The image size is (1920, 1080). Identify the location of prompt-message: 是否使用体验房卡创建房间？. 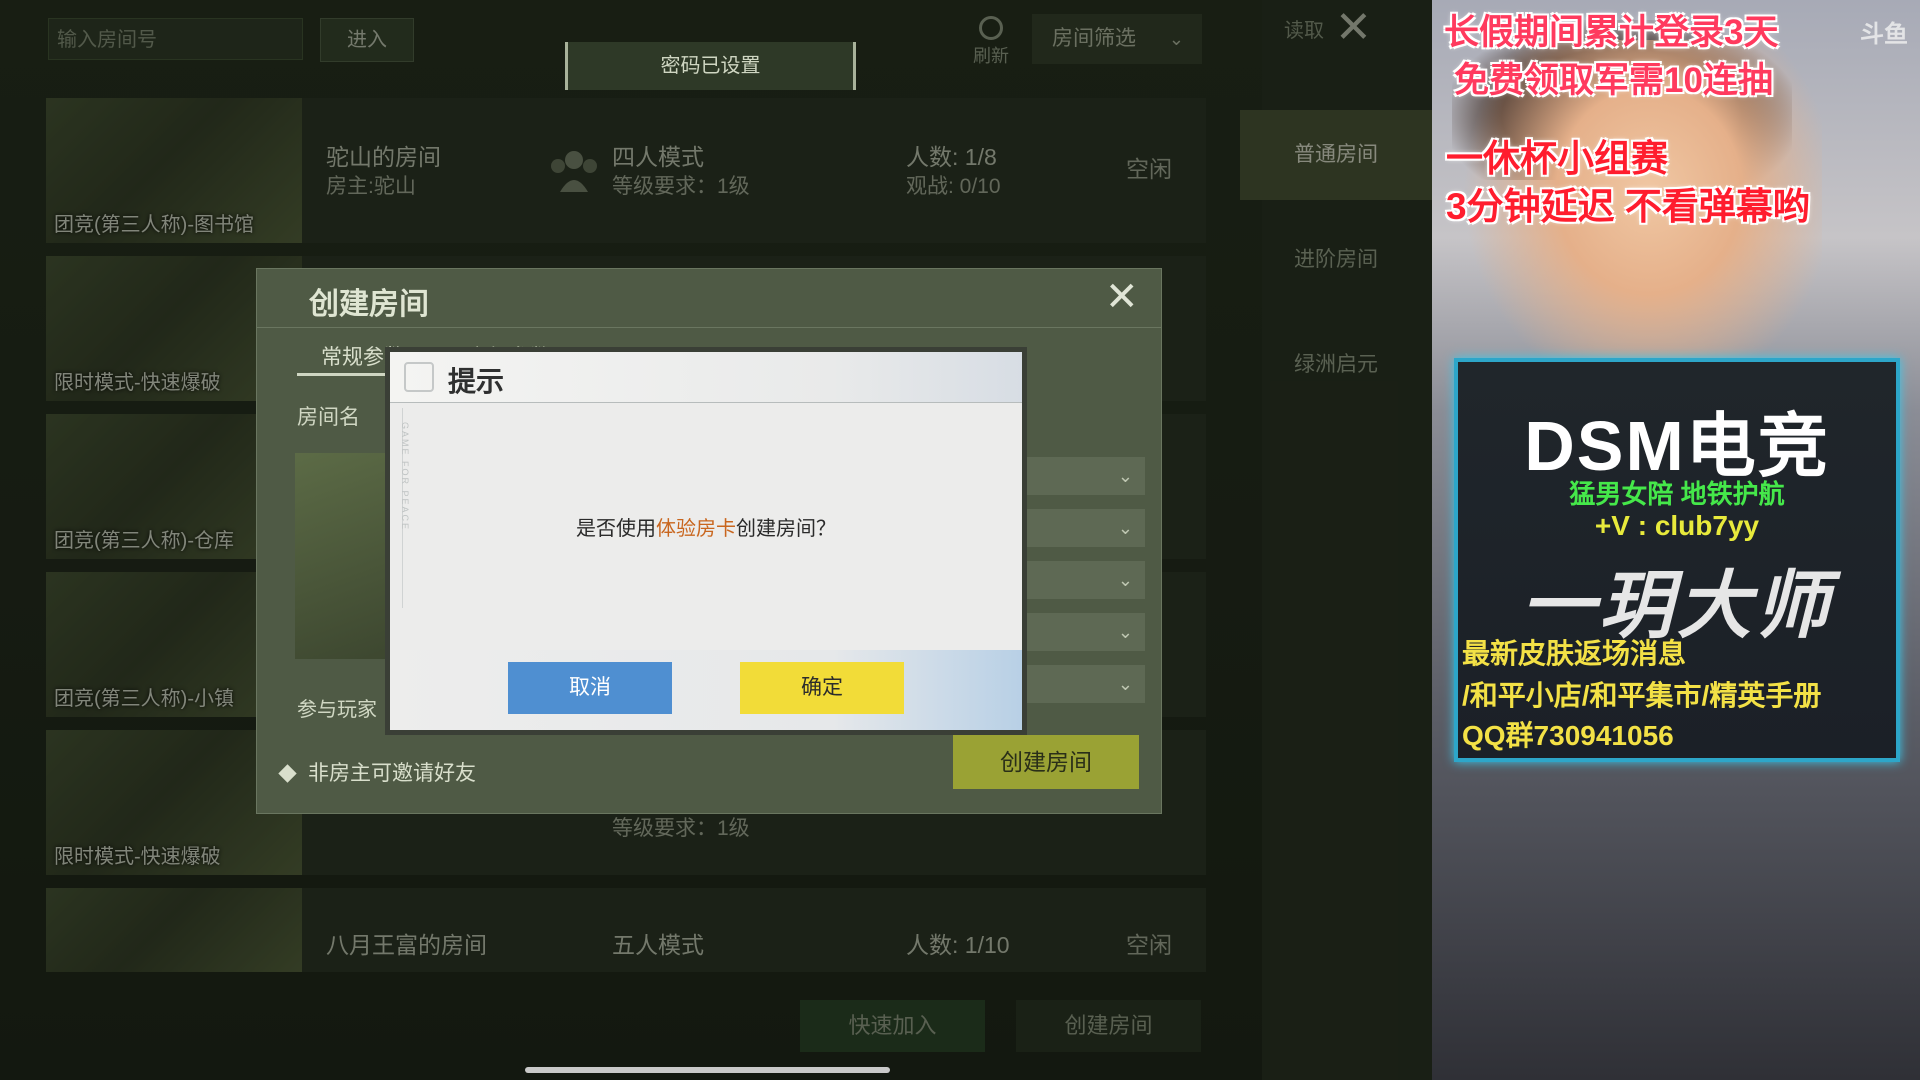
(706, 526).